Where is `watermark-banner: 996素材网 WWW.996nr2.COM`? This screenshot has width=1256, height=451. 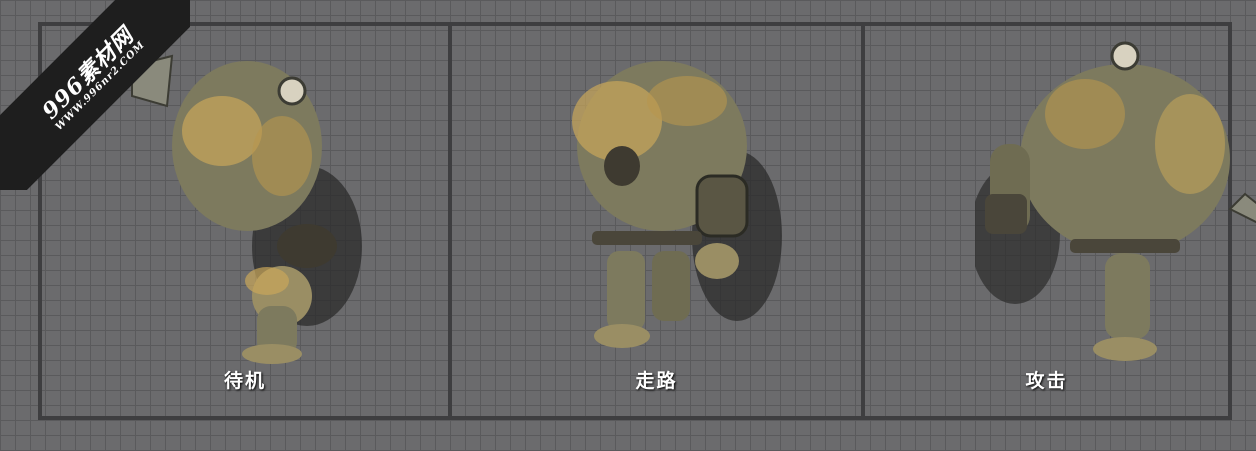 watermark-banner: 996素材网 WWW.996nr2.COM is located at coordinates (95, 95).